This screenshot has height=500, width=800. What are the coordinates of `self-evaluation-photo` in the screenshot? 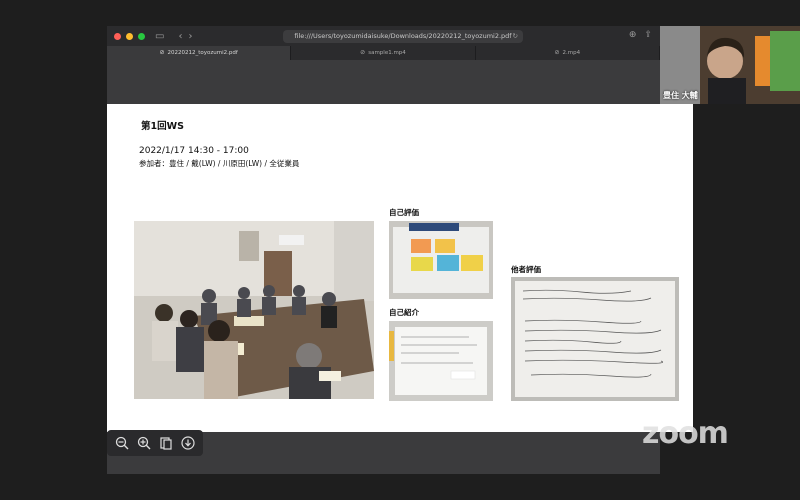 It's located at (441, 260).